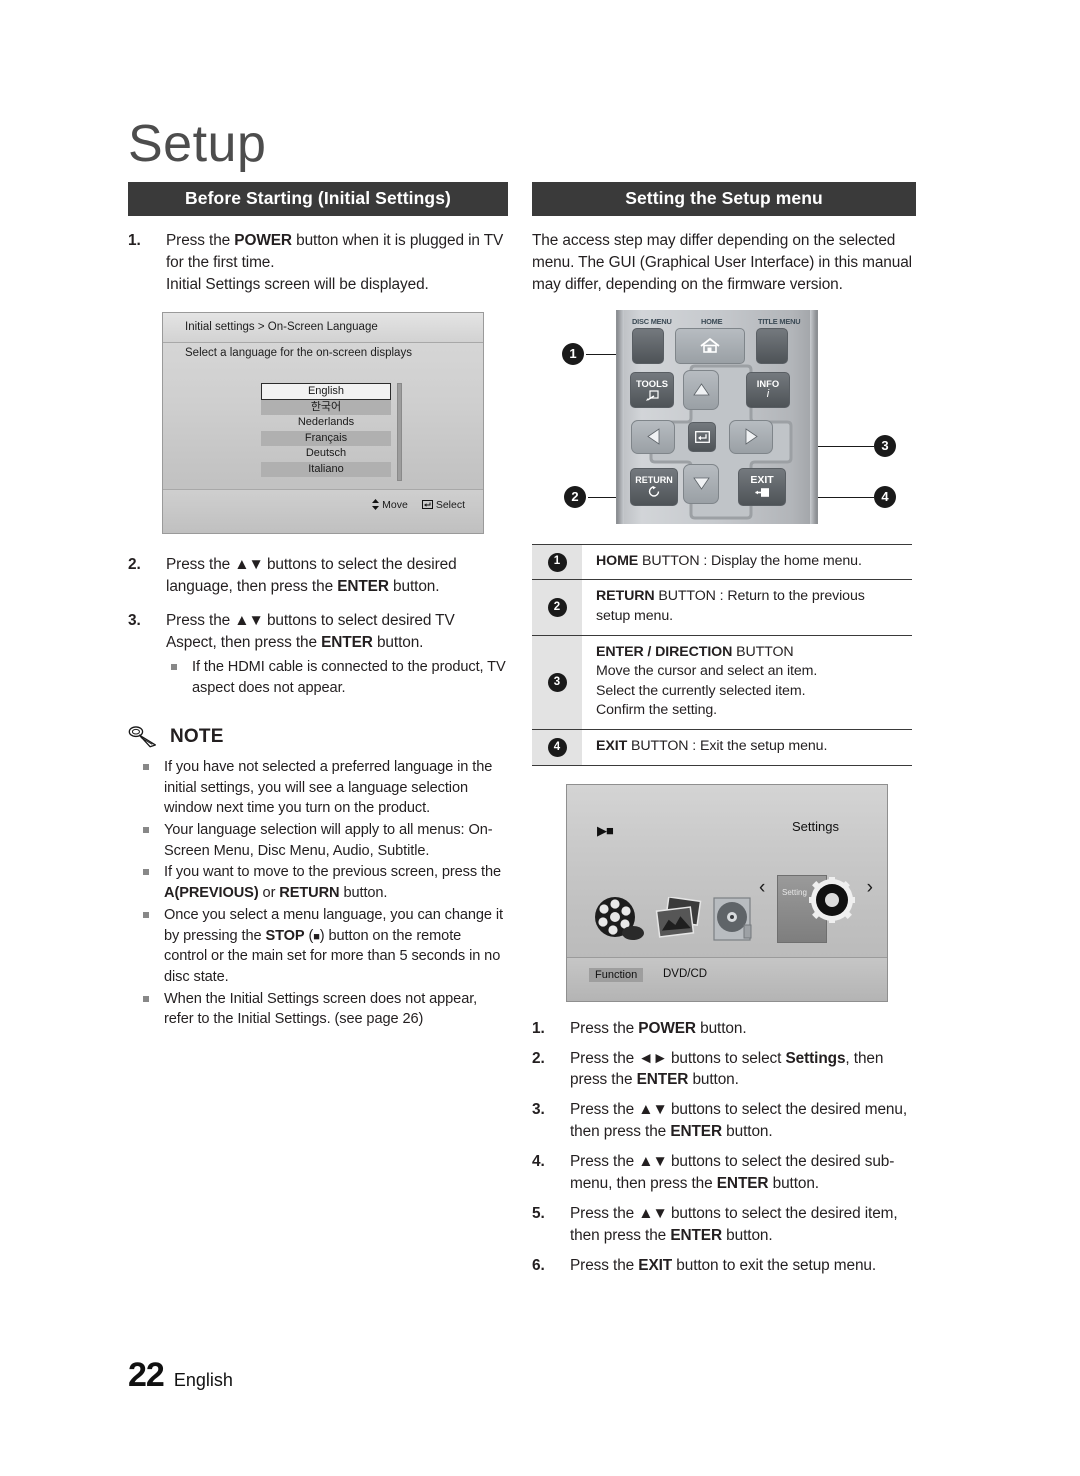  I want to click on enter-button, so click(702, 436).